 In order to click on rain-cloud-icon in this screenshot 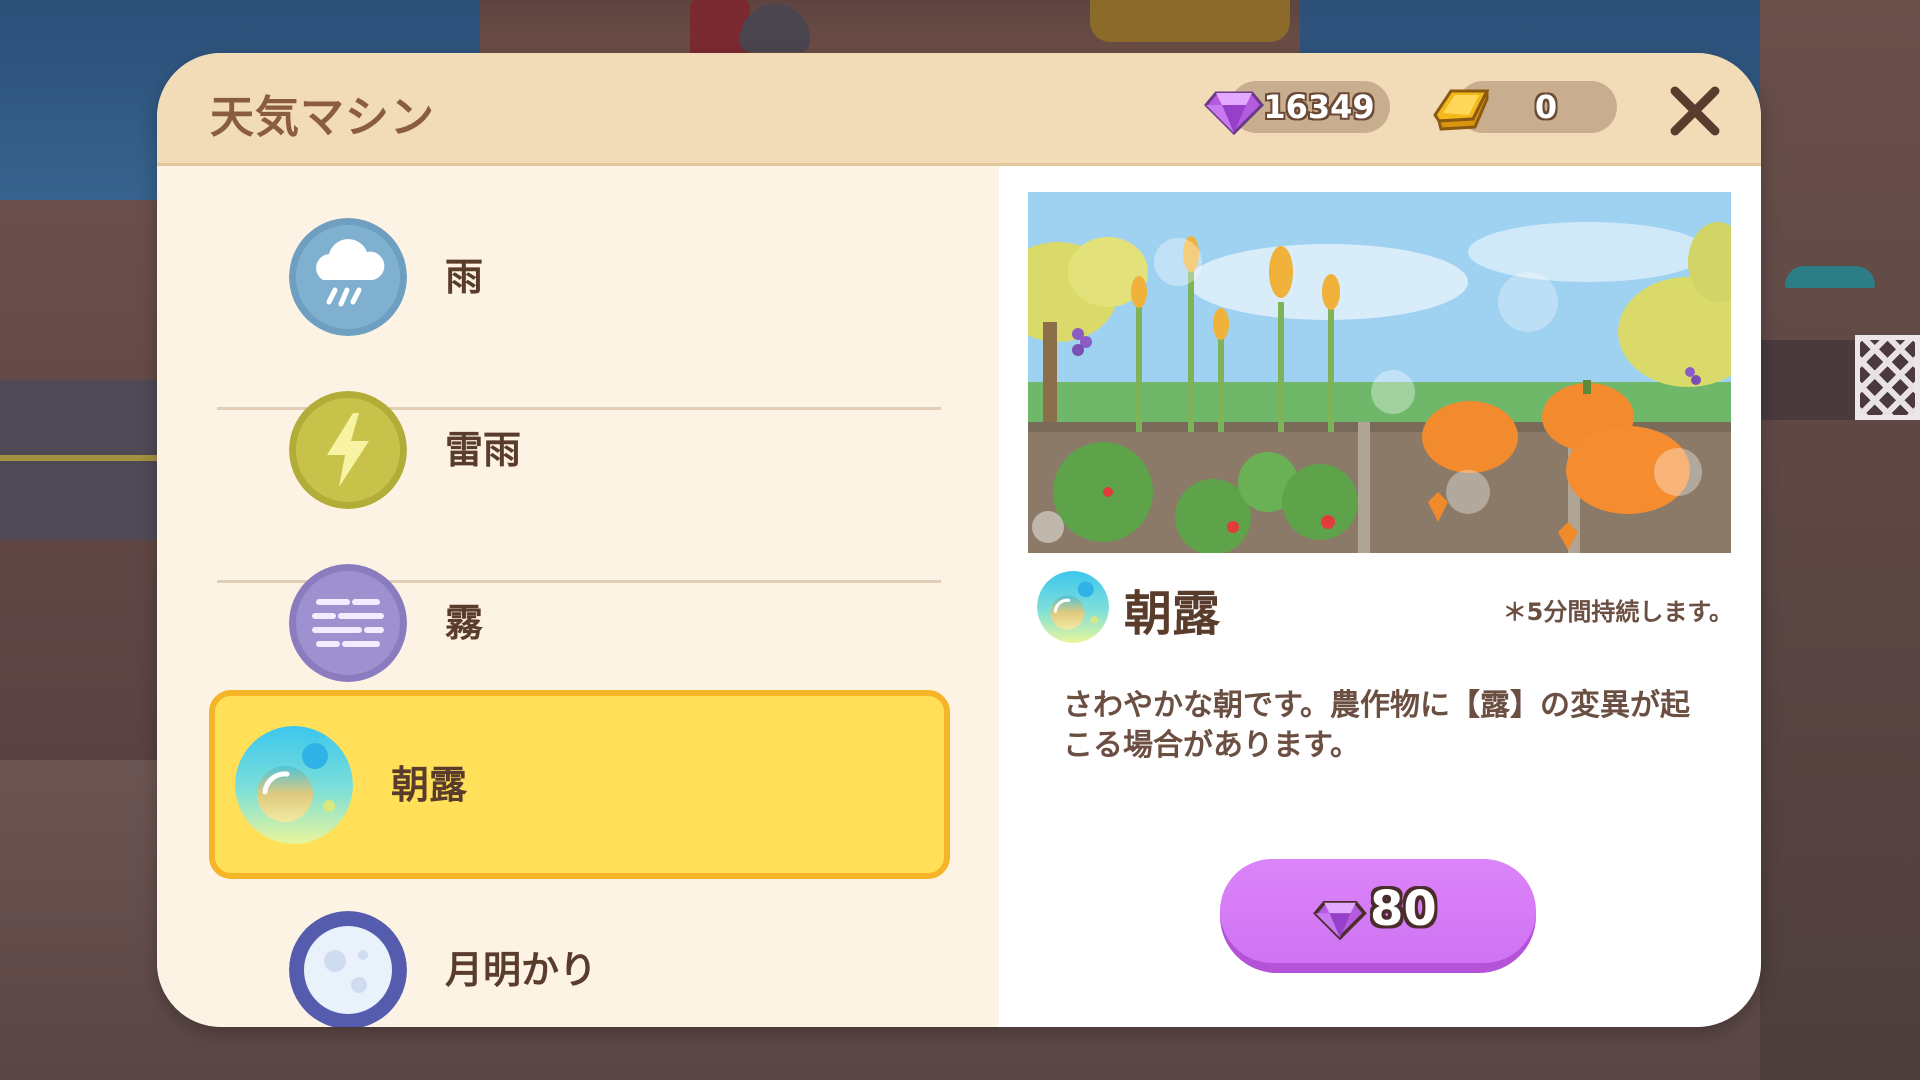, I will do `click(348, 277)`.